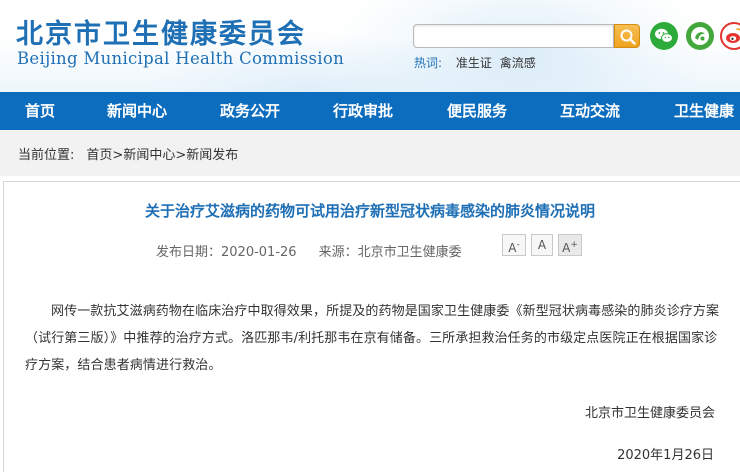 This screenshot has height=472, width=740. I want to click on logo-chinese: 北京市卫生健康委员会, so click(161, 31).